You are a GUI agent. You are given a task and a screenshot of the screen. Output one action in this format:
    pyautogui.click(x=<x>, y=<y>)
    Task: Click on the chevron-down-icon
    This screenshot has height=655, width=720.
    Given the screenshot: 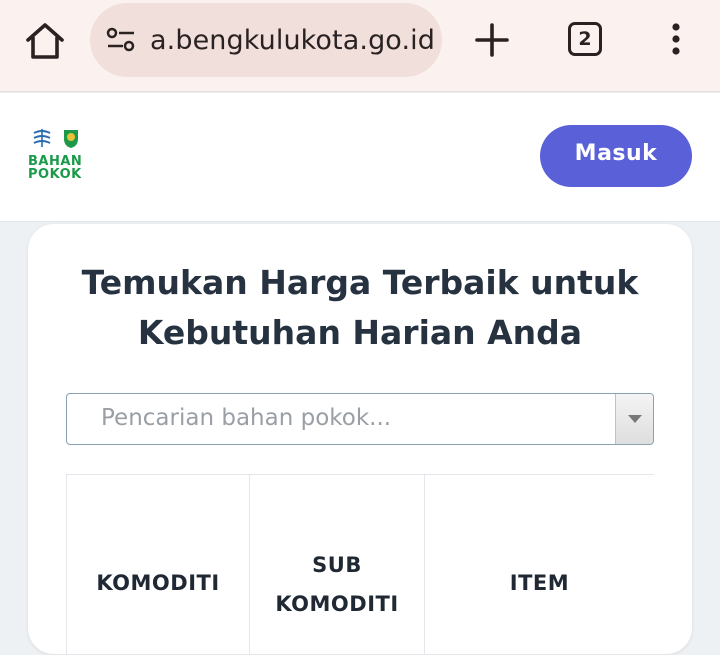 What is the action you would take?
    pyautogui.click(x=635, y=419)
    